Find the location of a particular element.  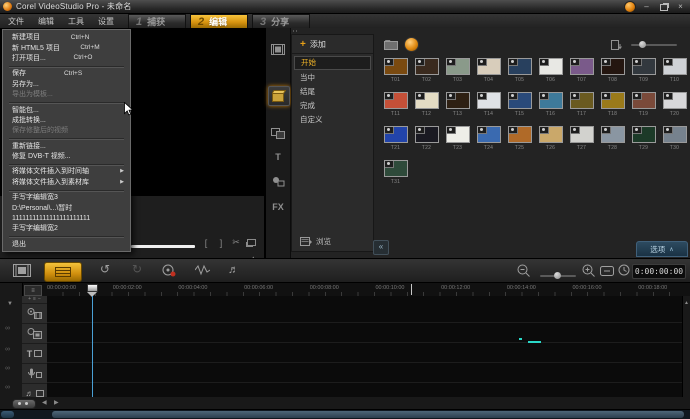

title-track-lane is located at coordinates (365, 353).